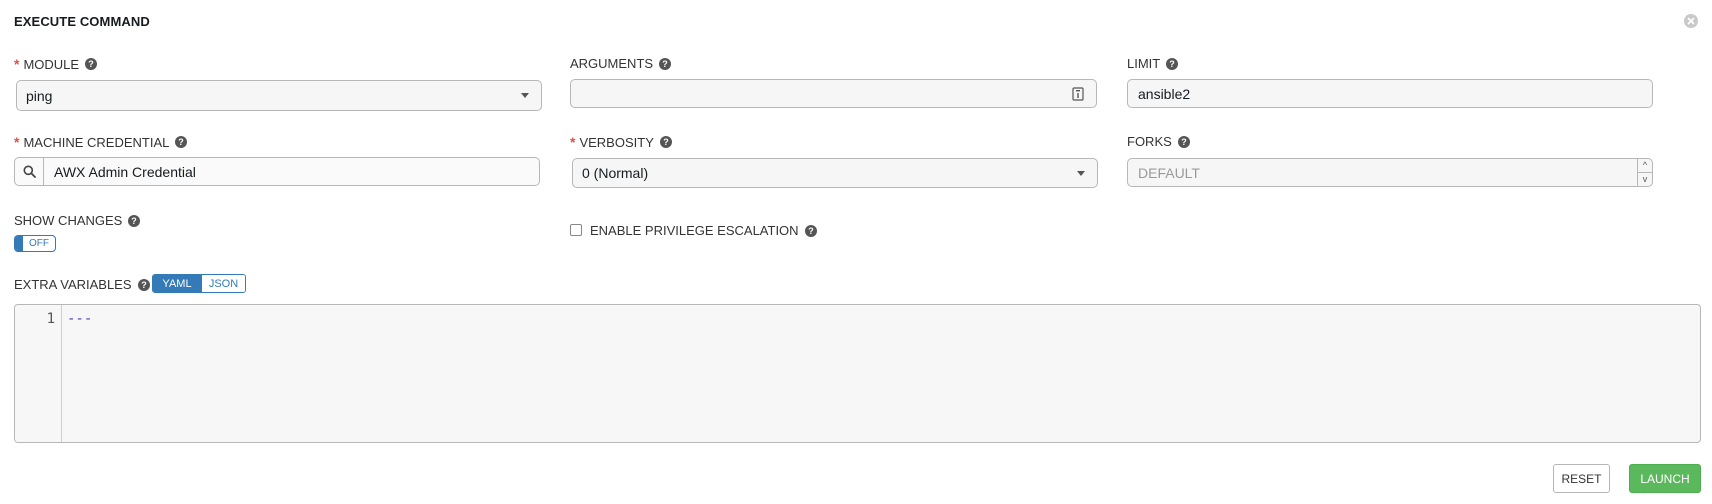  What do you see at coordinates (1645, 166) in the screenshot?
I see `increment-icon: ^` at bounding box center [1645, 166].